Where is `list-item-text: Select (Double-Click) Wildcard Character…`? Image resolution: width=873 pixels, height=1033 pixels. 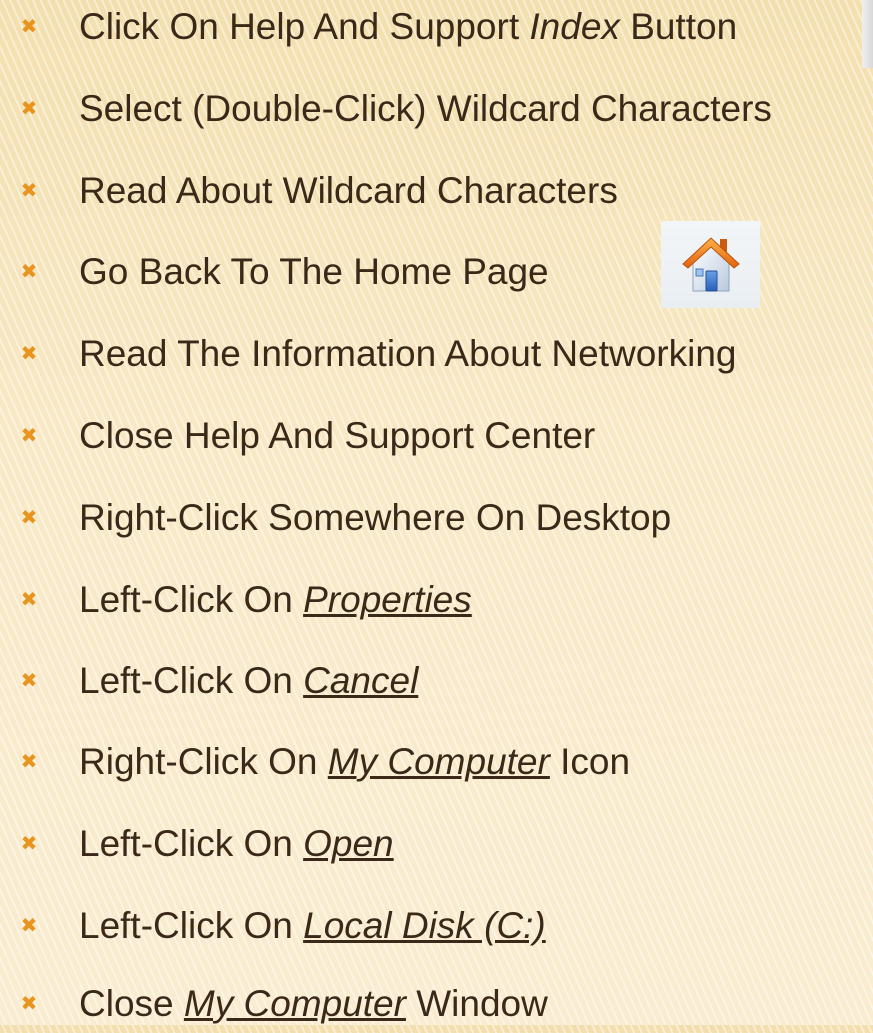 list-item-text: Select (Double-Click) Wildcard Character… is located at coordinates (425, 108).